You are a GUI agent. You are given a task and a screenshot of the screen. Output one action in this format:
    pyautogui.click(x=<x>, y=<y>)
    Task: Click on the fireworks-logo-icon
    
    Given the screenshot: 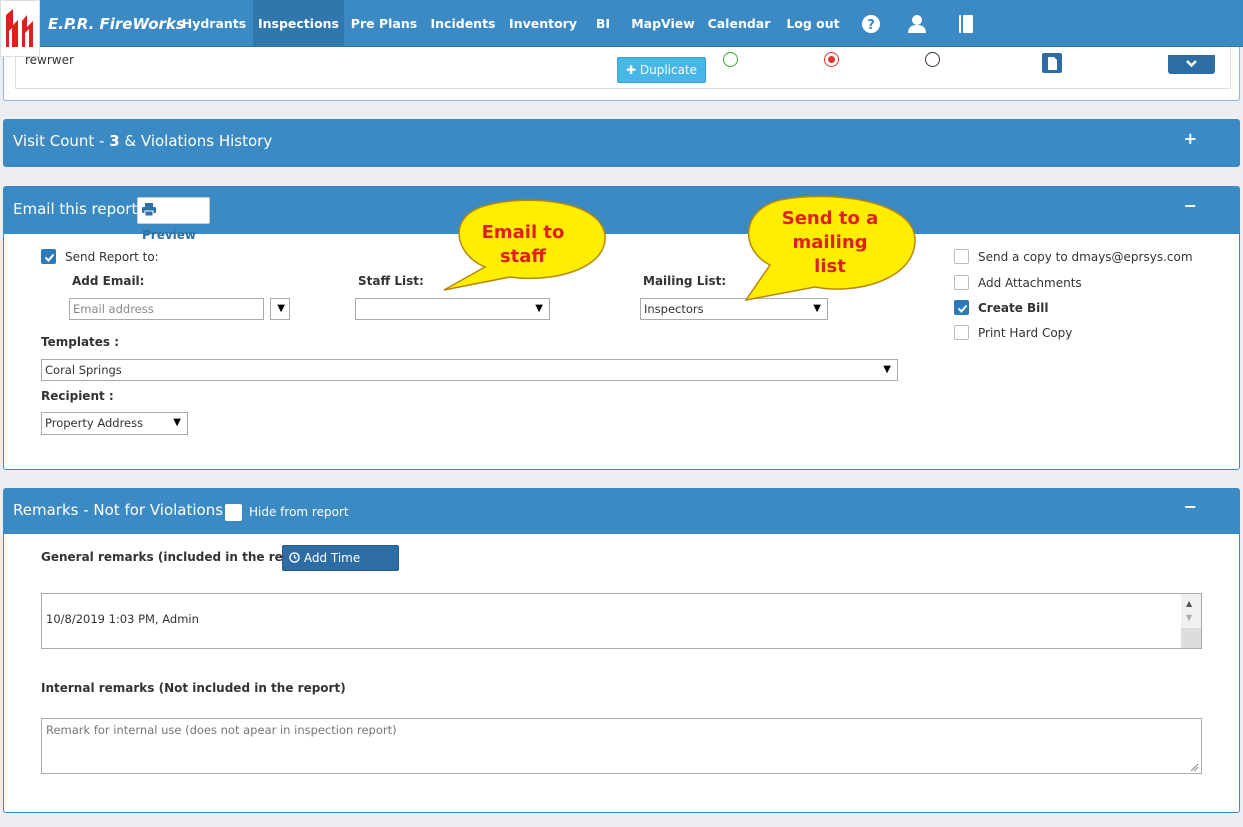 What is the action you would take?
    pyautogui.click(x=20, y=28)
    